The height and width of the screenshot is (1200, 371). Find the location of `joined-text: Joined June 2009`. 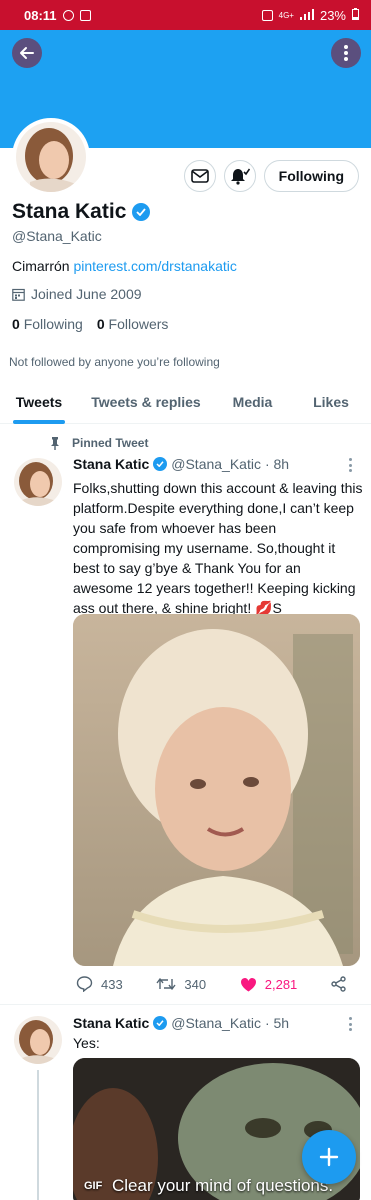

joined-text: Joined June 2009 is located at coordinates (86, 294).